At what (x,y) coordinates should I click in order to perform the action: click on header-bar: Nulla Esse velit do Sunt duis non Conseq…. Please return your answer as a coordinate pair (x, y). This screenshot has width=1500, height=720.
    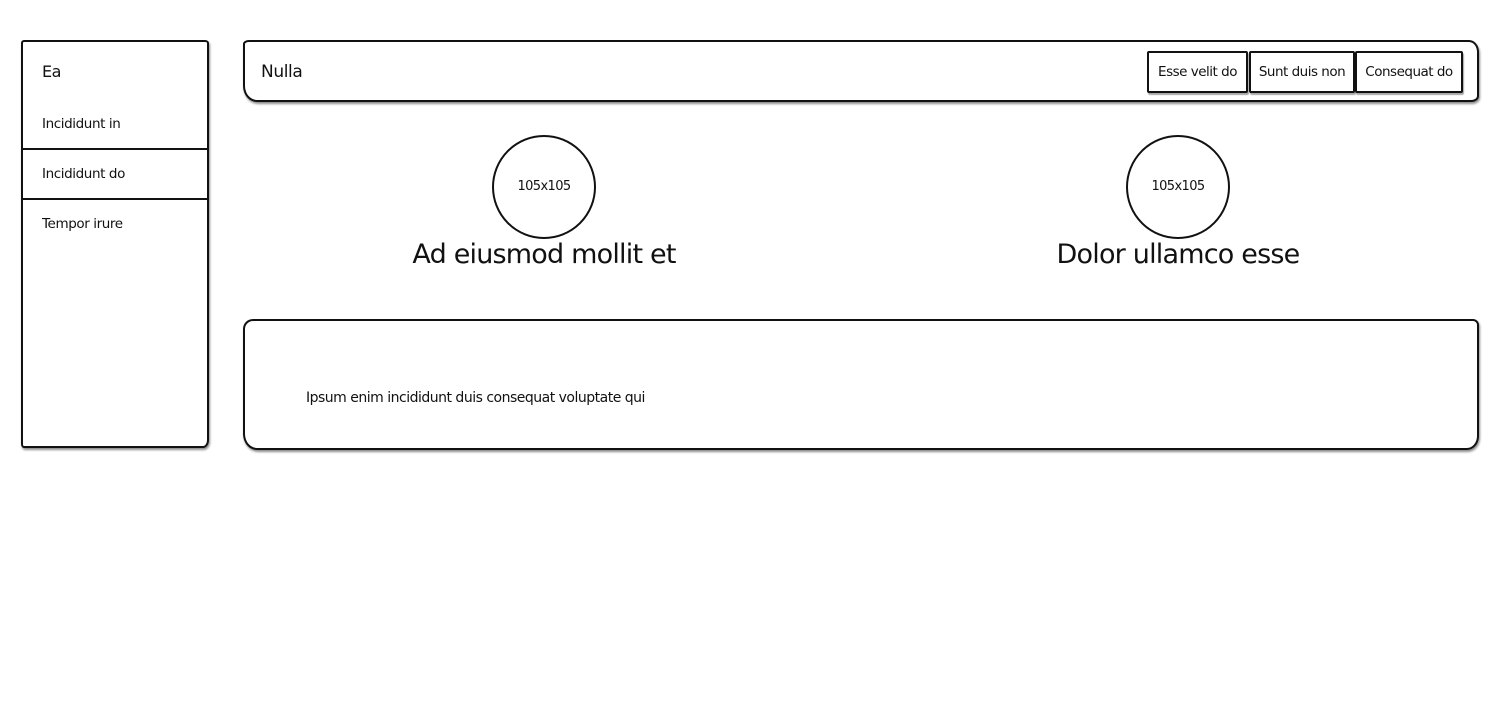
    Looking at the image, I should click on (861, 71).